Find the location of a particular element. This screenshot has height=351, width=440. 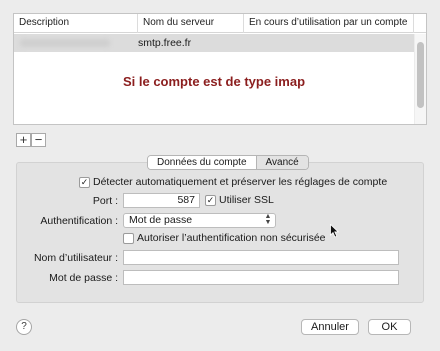

auth-label: Authentification : is located at coordinates (79, 221).